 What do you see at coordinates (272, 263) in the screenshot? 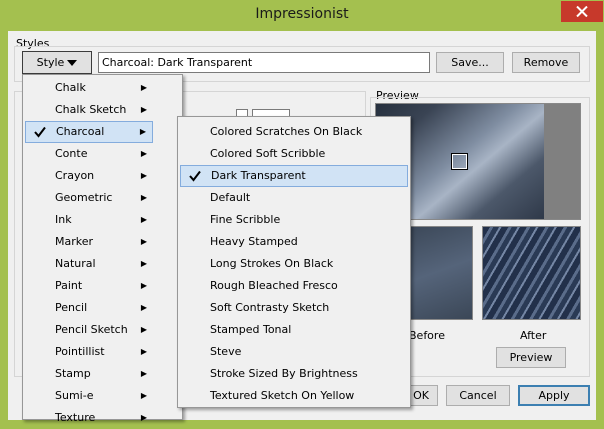
I see `menu-item-label: Long Strokes On Black` at bounding box center [272, 263].